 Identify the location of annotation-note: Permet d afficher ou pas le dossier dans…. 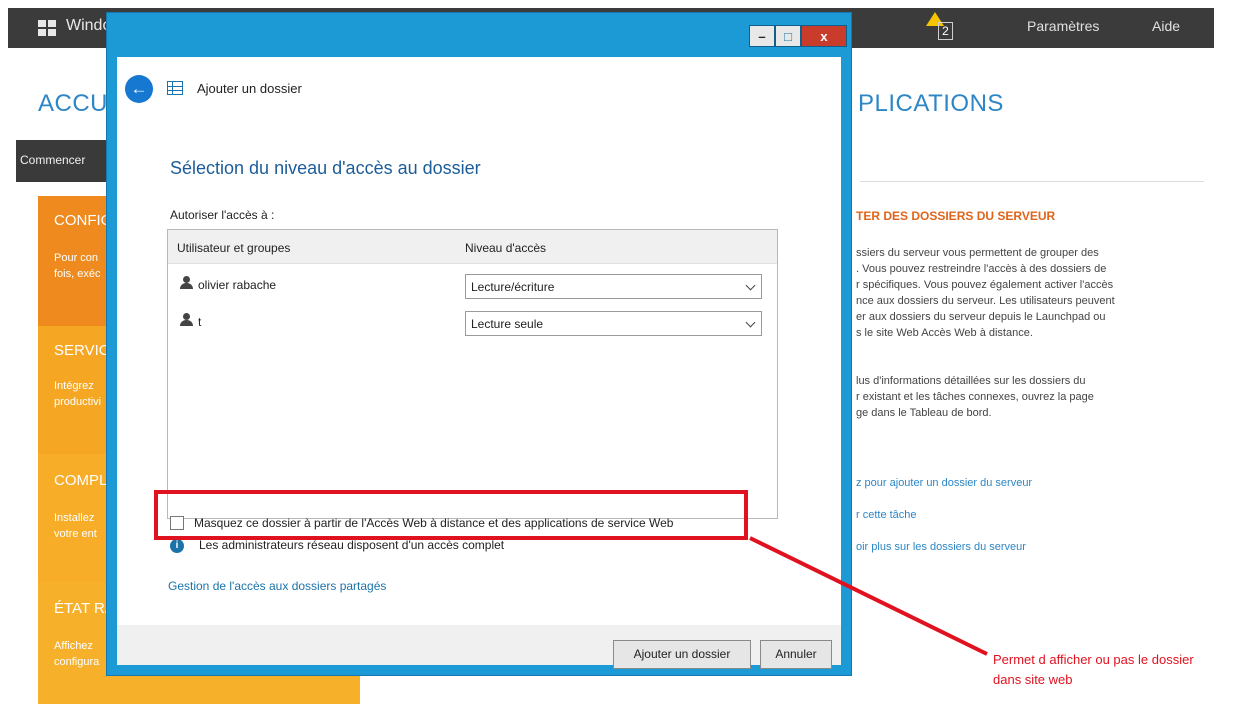
(1093, 670).